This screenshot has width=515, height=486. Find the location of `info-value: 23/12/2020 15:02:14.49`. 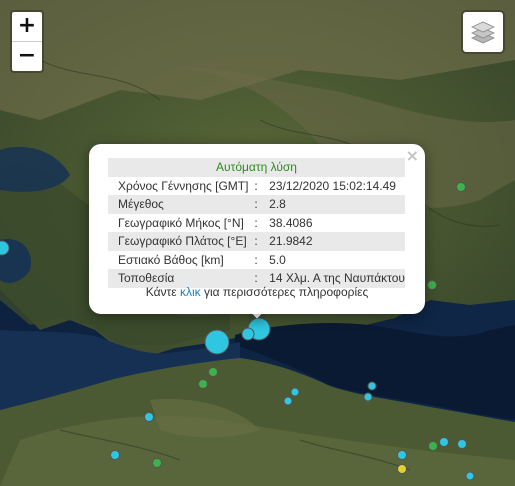

info-value: 23/12/2020 15:02:14.49 is located at coordinates (332, 185).